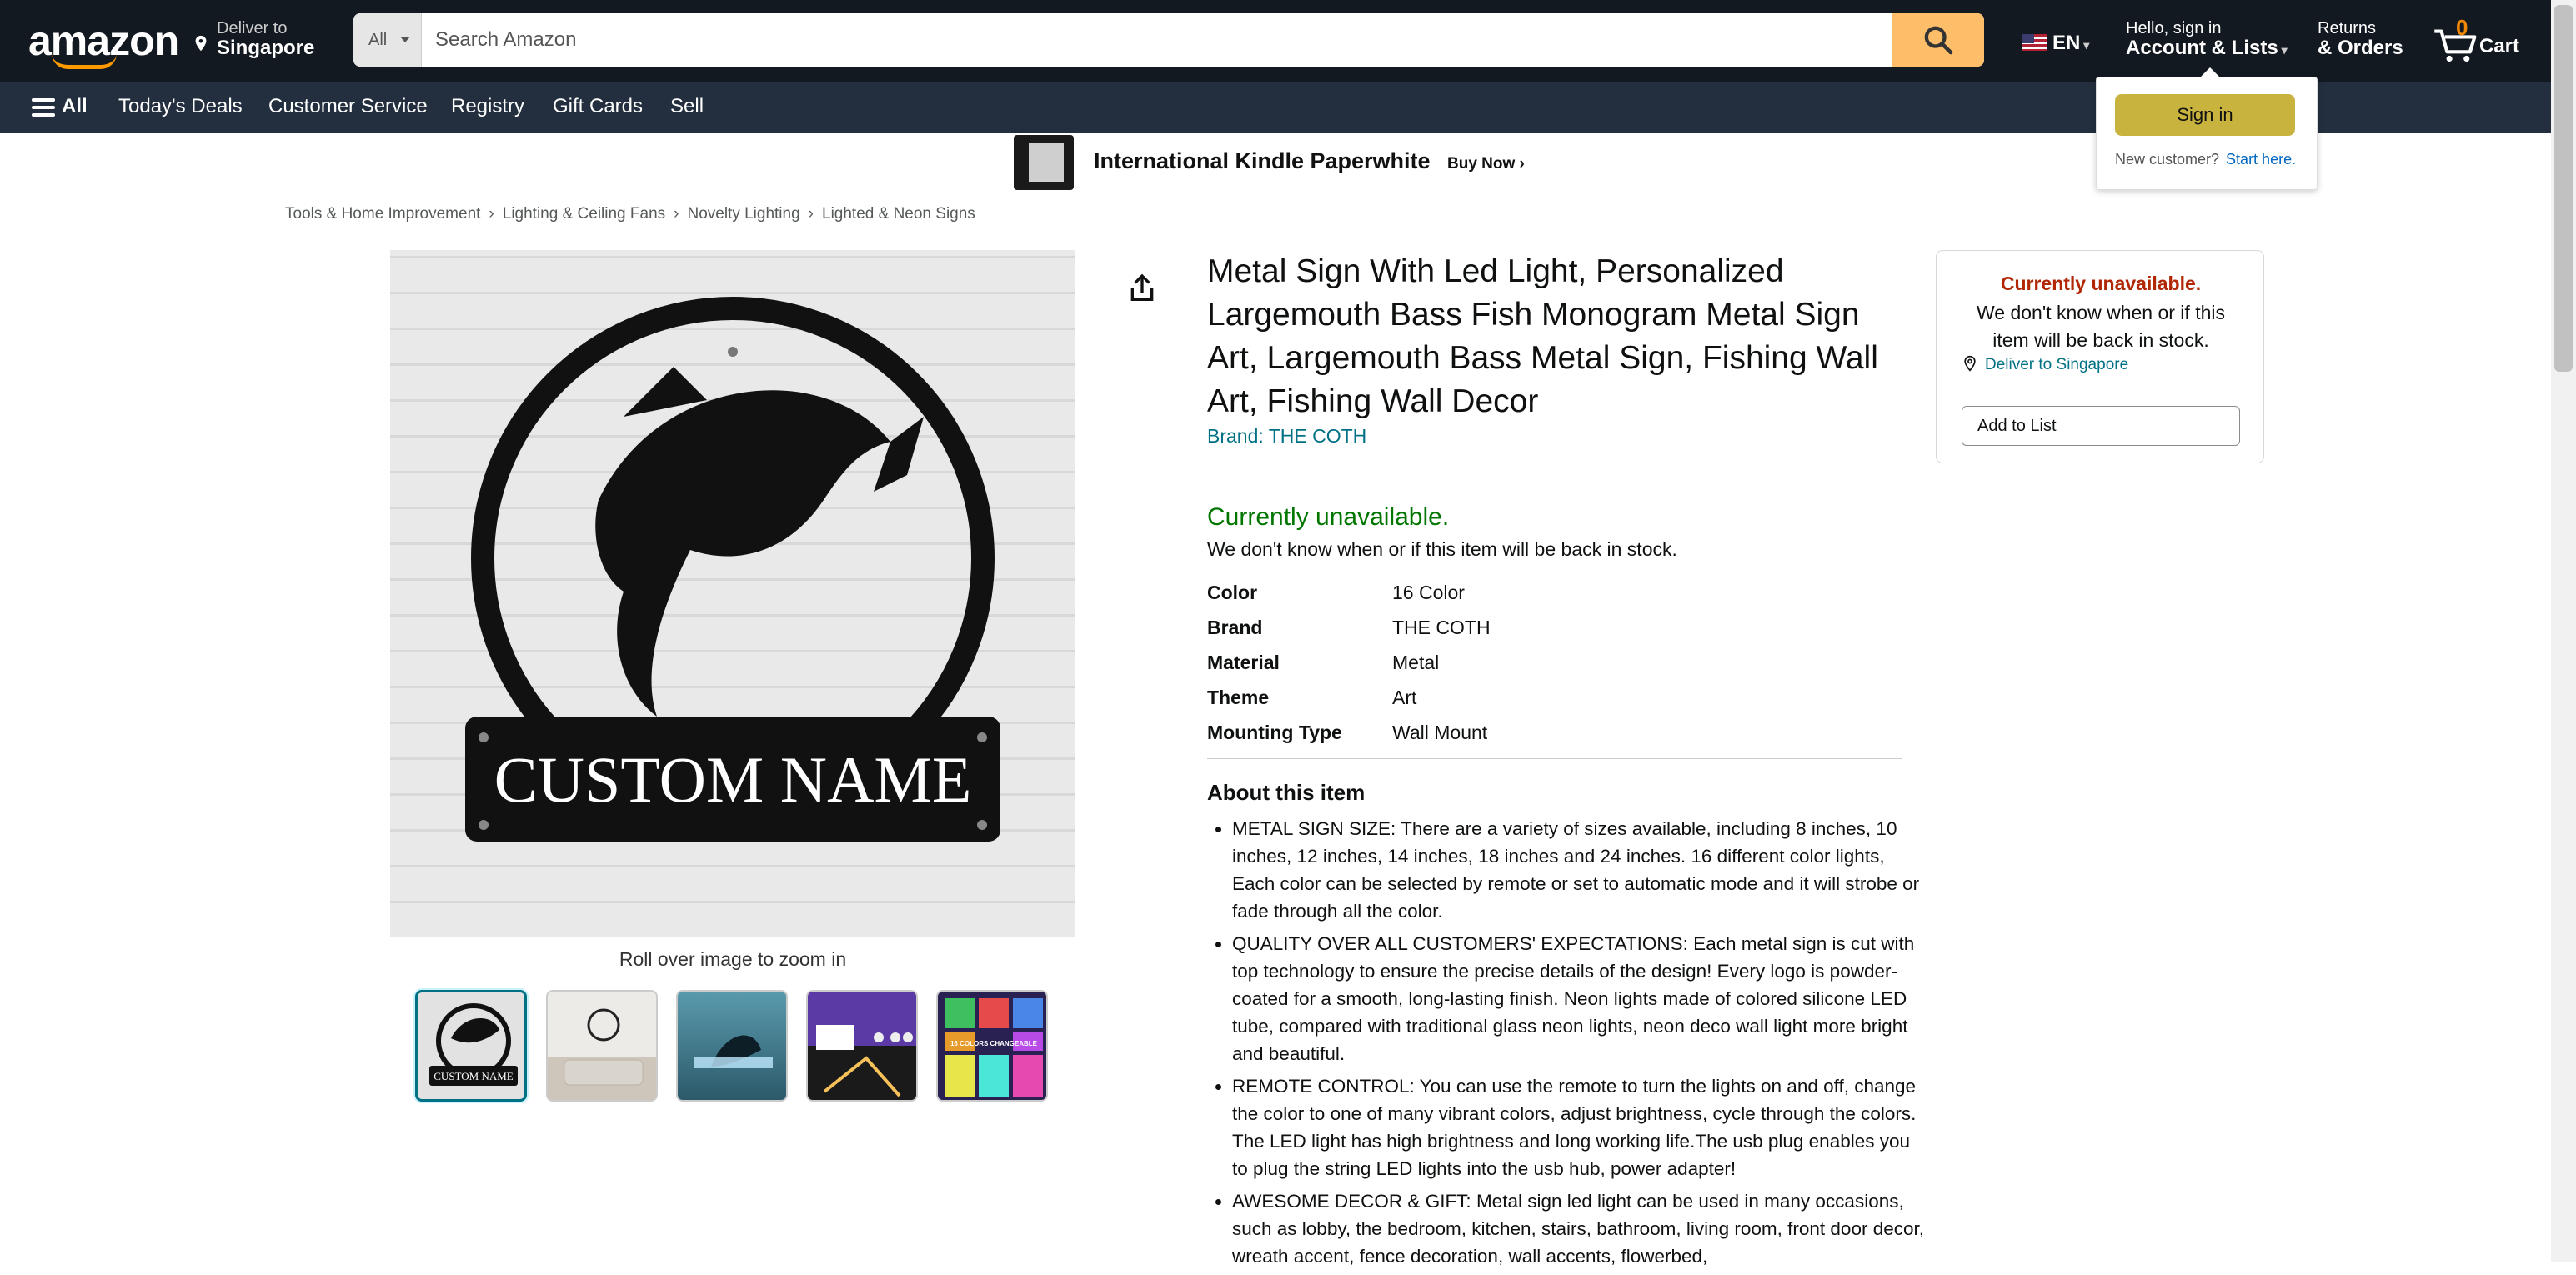 This screenshot has height=1275, width=2576. What do you see at coordinates (2205, 115) in the screenshot?
I see `signin-button: Sign in` at bounding box center [2205, 115].